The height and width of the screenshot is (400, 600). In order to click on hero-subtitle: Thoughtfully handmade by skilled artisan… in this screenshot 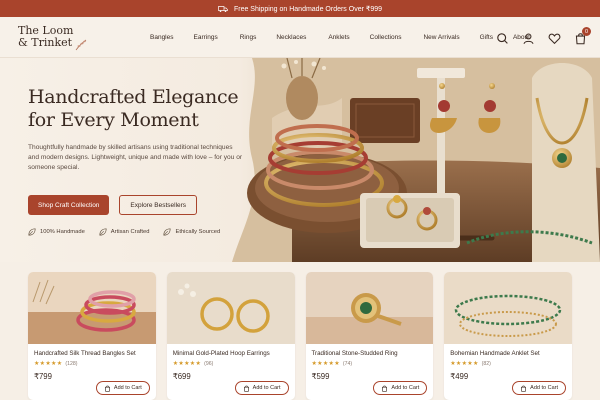, I will do `click(135, 157)`.